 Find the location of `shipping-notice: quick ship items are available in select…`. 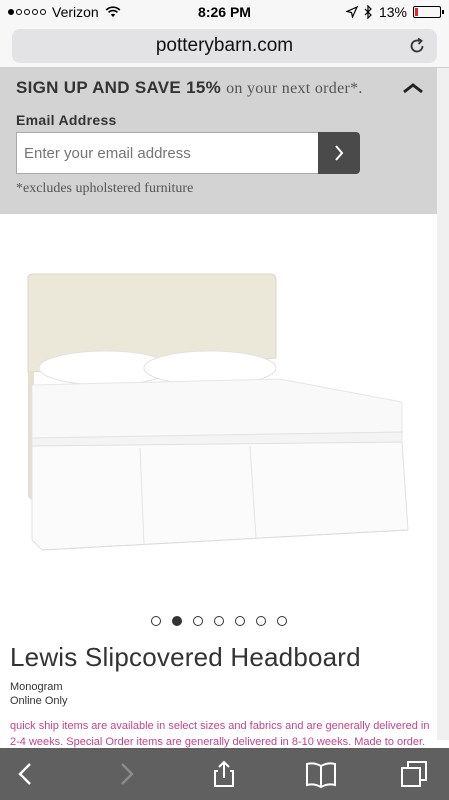

shipping-notice: quick ship items are available in select… is located at coordinates (220, 734).